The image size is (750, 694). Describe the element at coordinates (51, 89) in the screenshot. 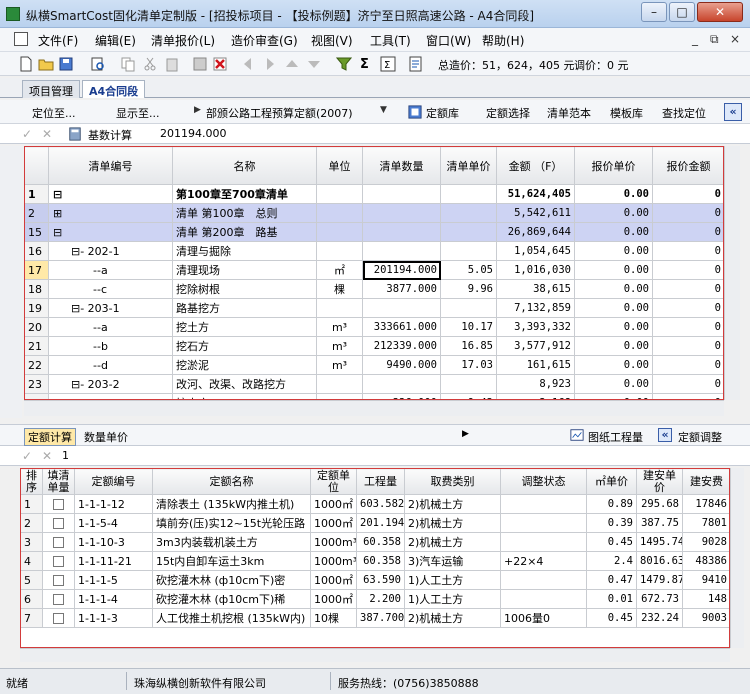

I see `tab-project-management: 项目管理` at that location.